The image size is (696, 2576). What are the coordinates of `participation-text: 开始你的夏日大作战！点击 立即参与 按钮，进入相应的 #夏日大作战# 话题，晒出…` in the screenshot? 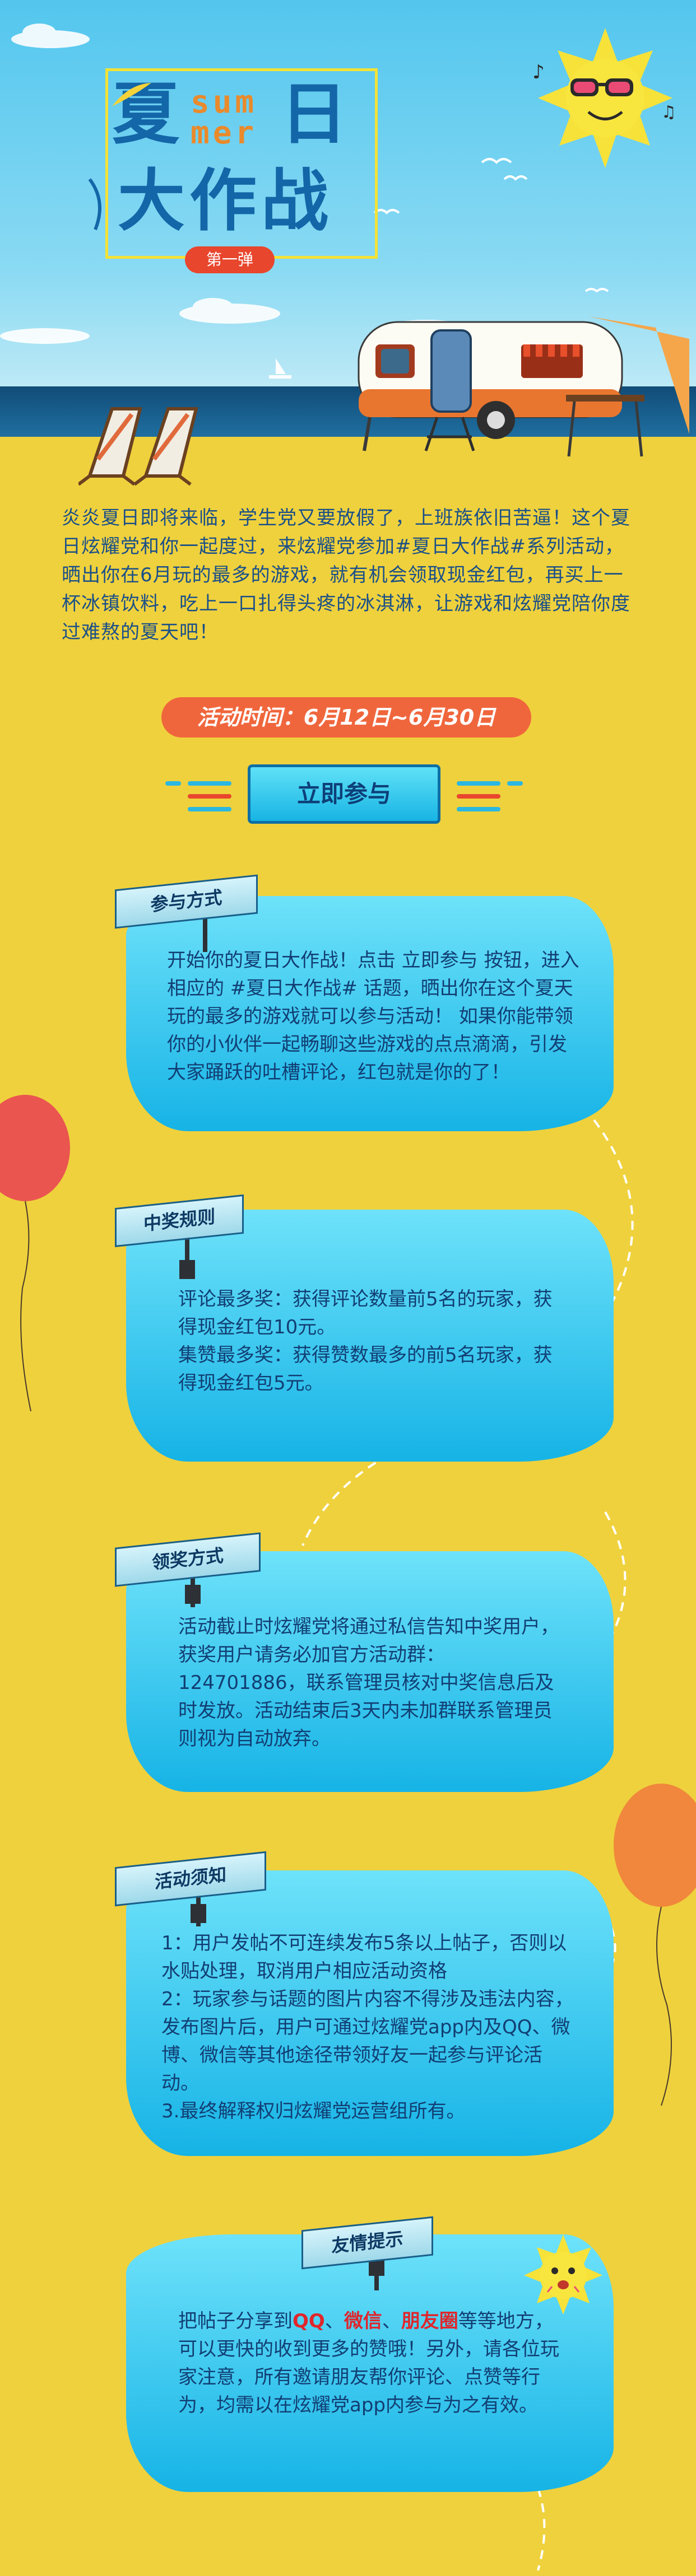 It's located at (373, 1017).